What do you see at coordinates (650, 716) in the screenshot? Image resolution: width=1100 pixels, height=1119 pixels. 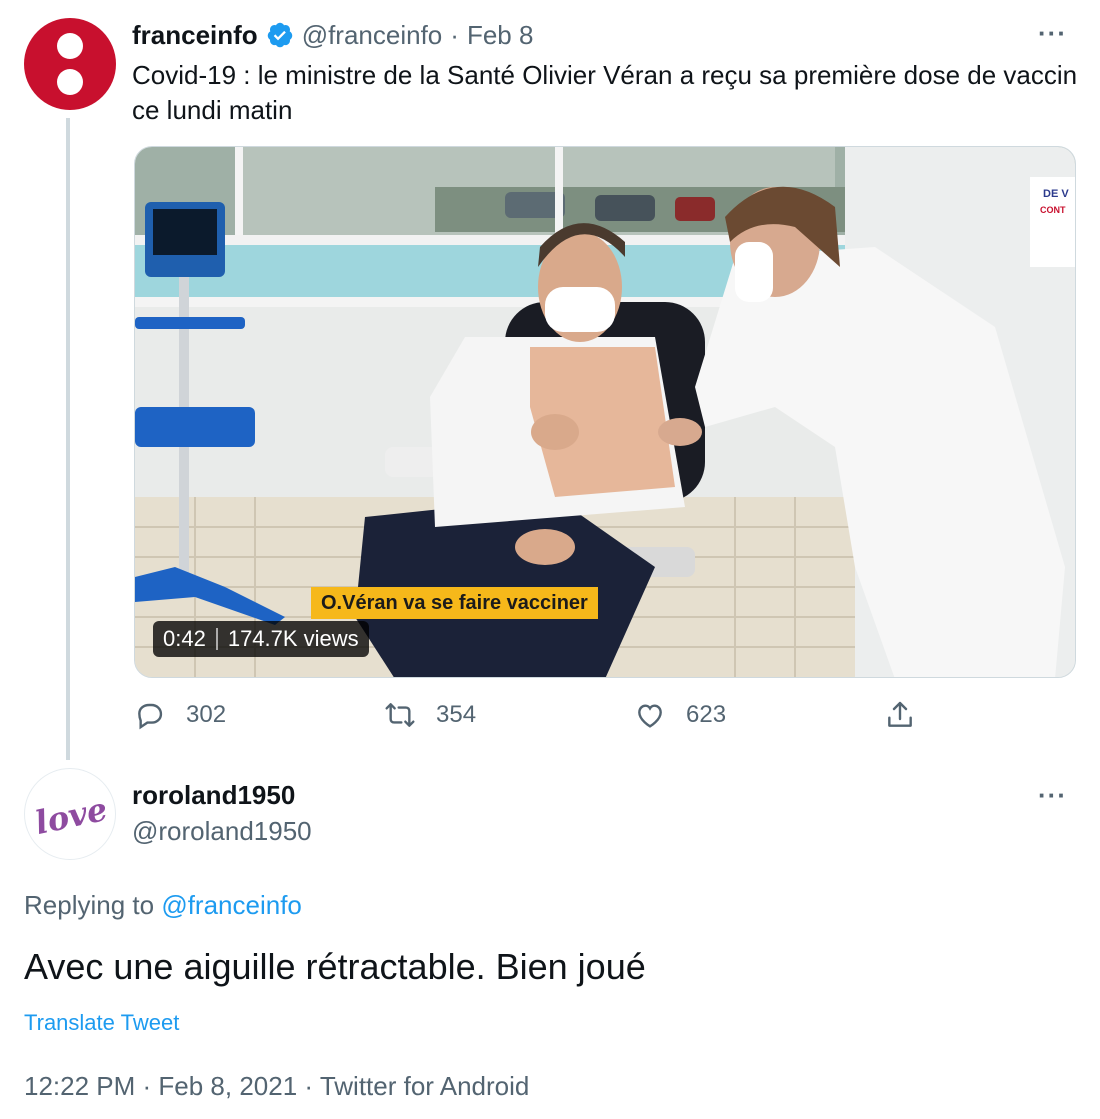 I see `like-icon` at bounding box center [650, 716].